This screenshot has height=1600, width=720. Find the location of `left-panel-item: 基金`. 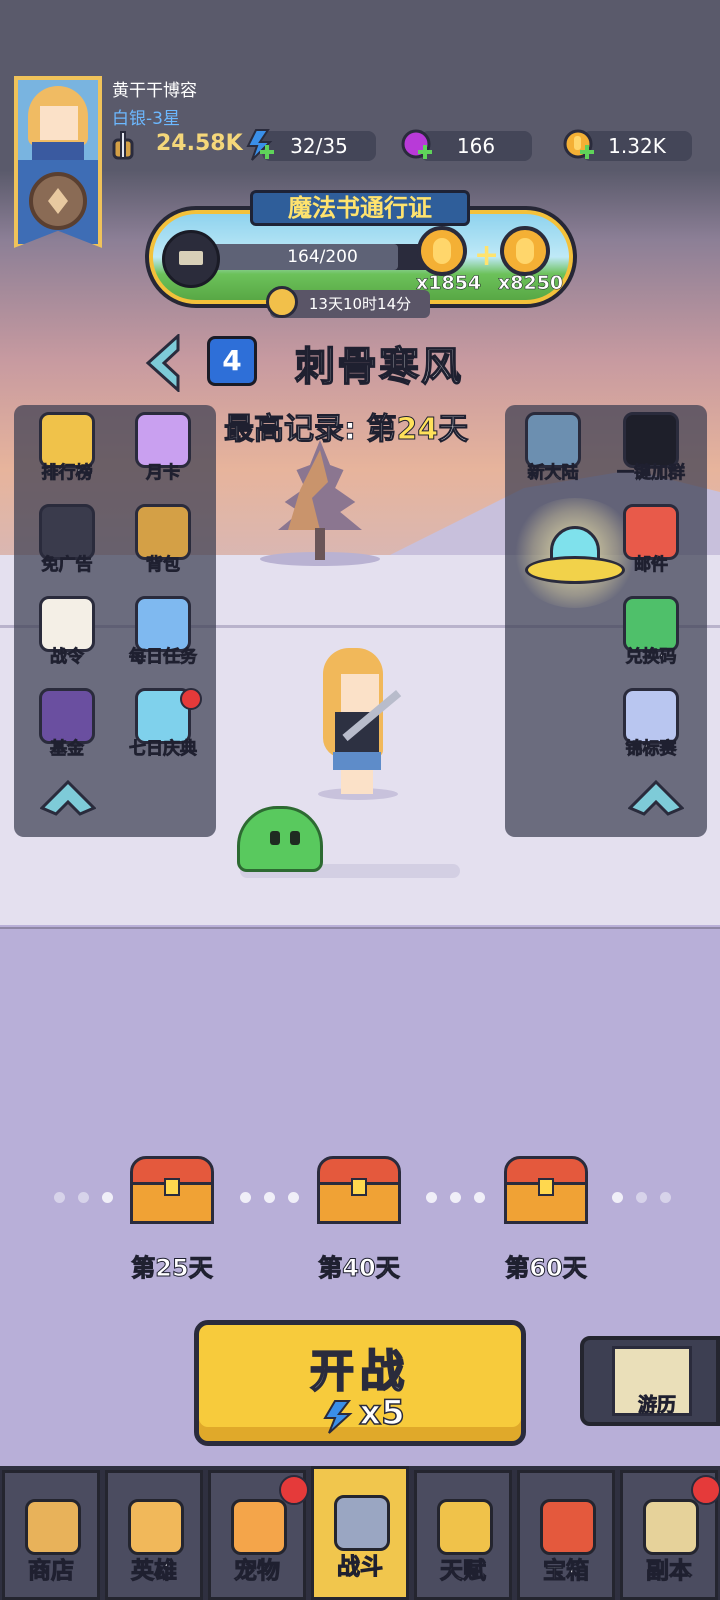

left-panel-item: 基金 is located at coordinates (67, 731).